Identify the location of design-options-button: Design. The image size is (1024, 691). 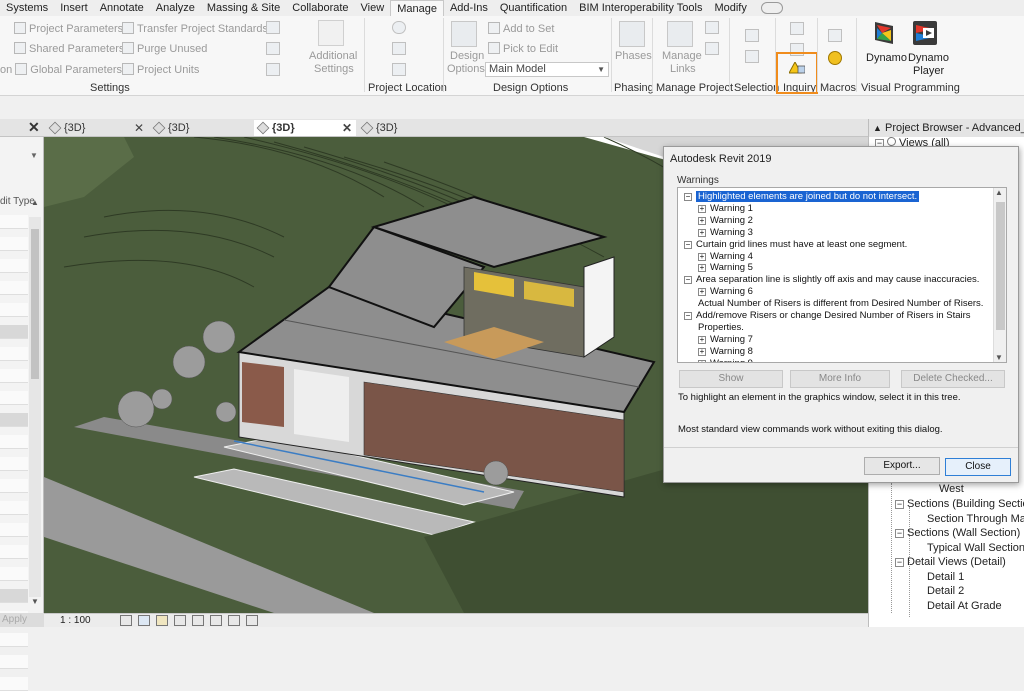
(467, 56).